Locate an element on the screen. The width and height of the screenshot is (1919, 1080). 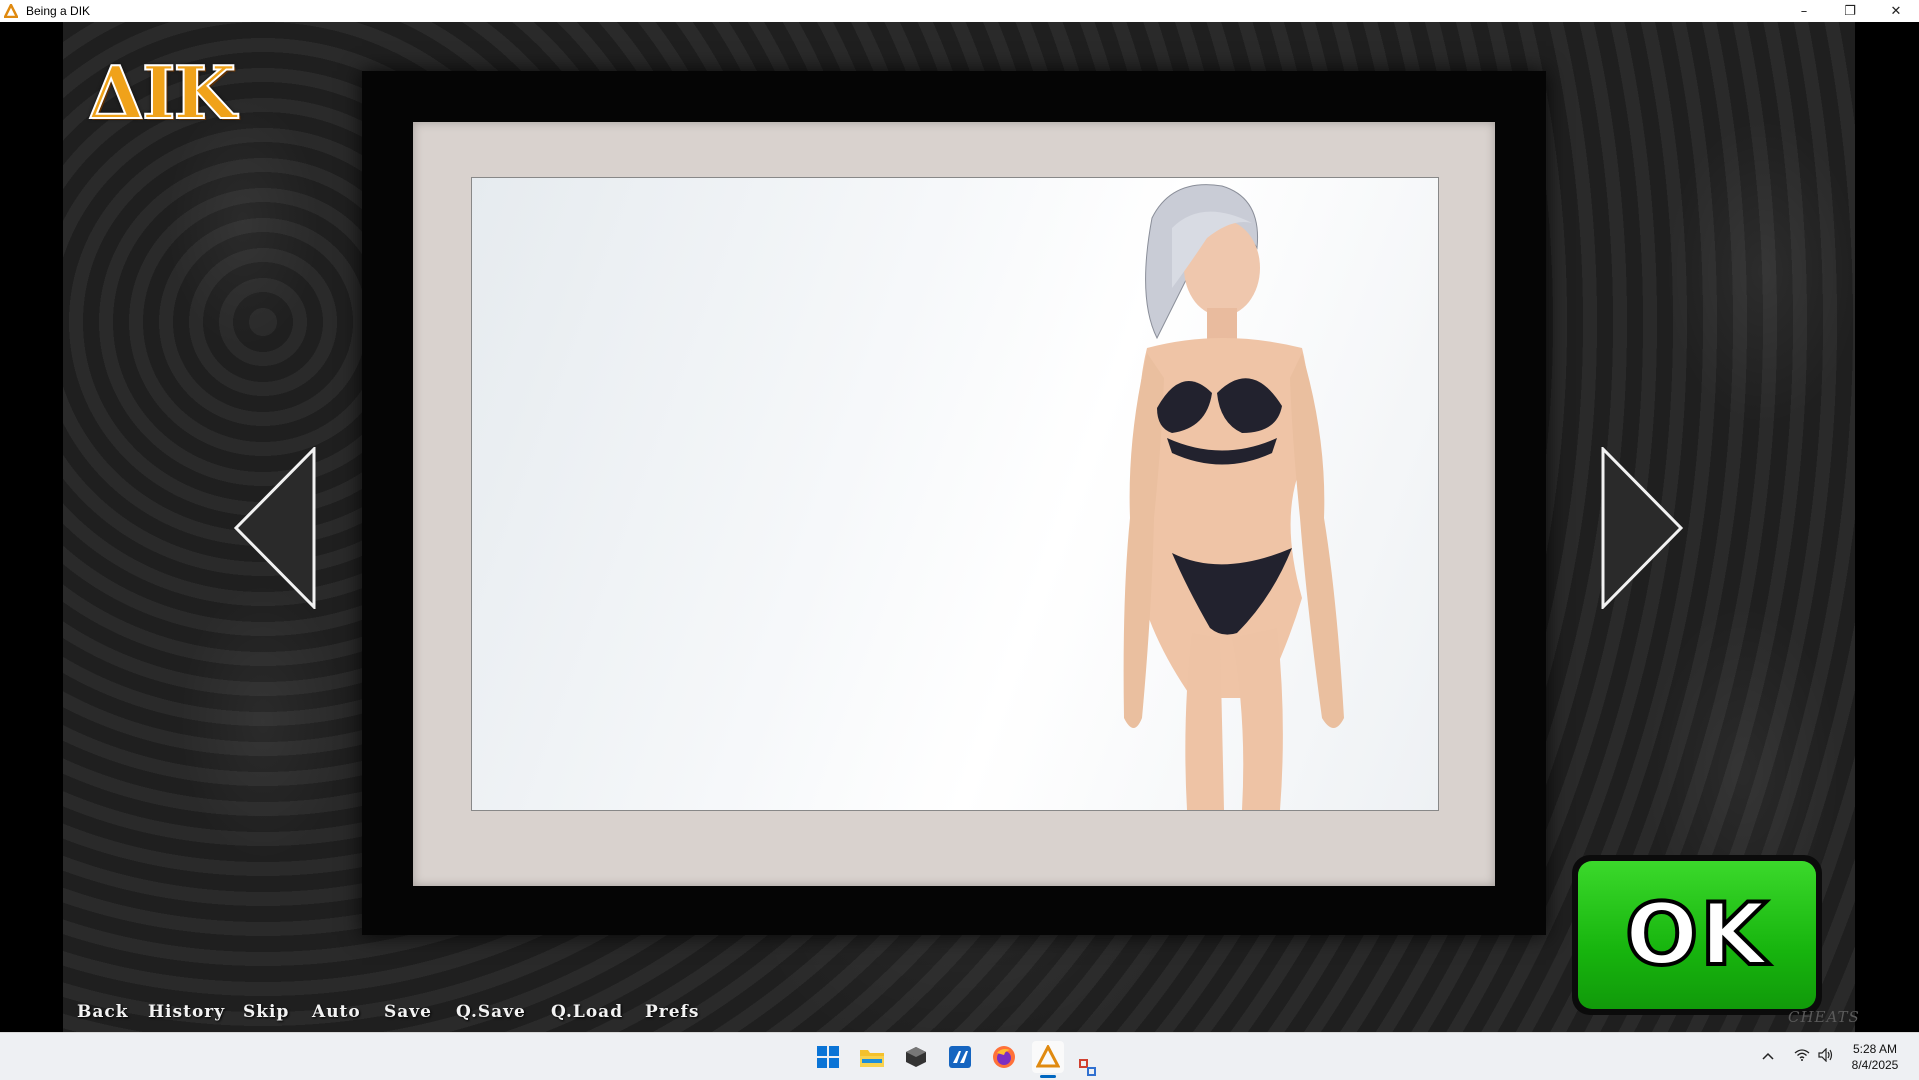
dik-triangle-icon is located at coordinates (12, 11).